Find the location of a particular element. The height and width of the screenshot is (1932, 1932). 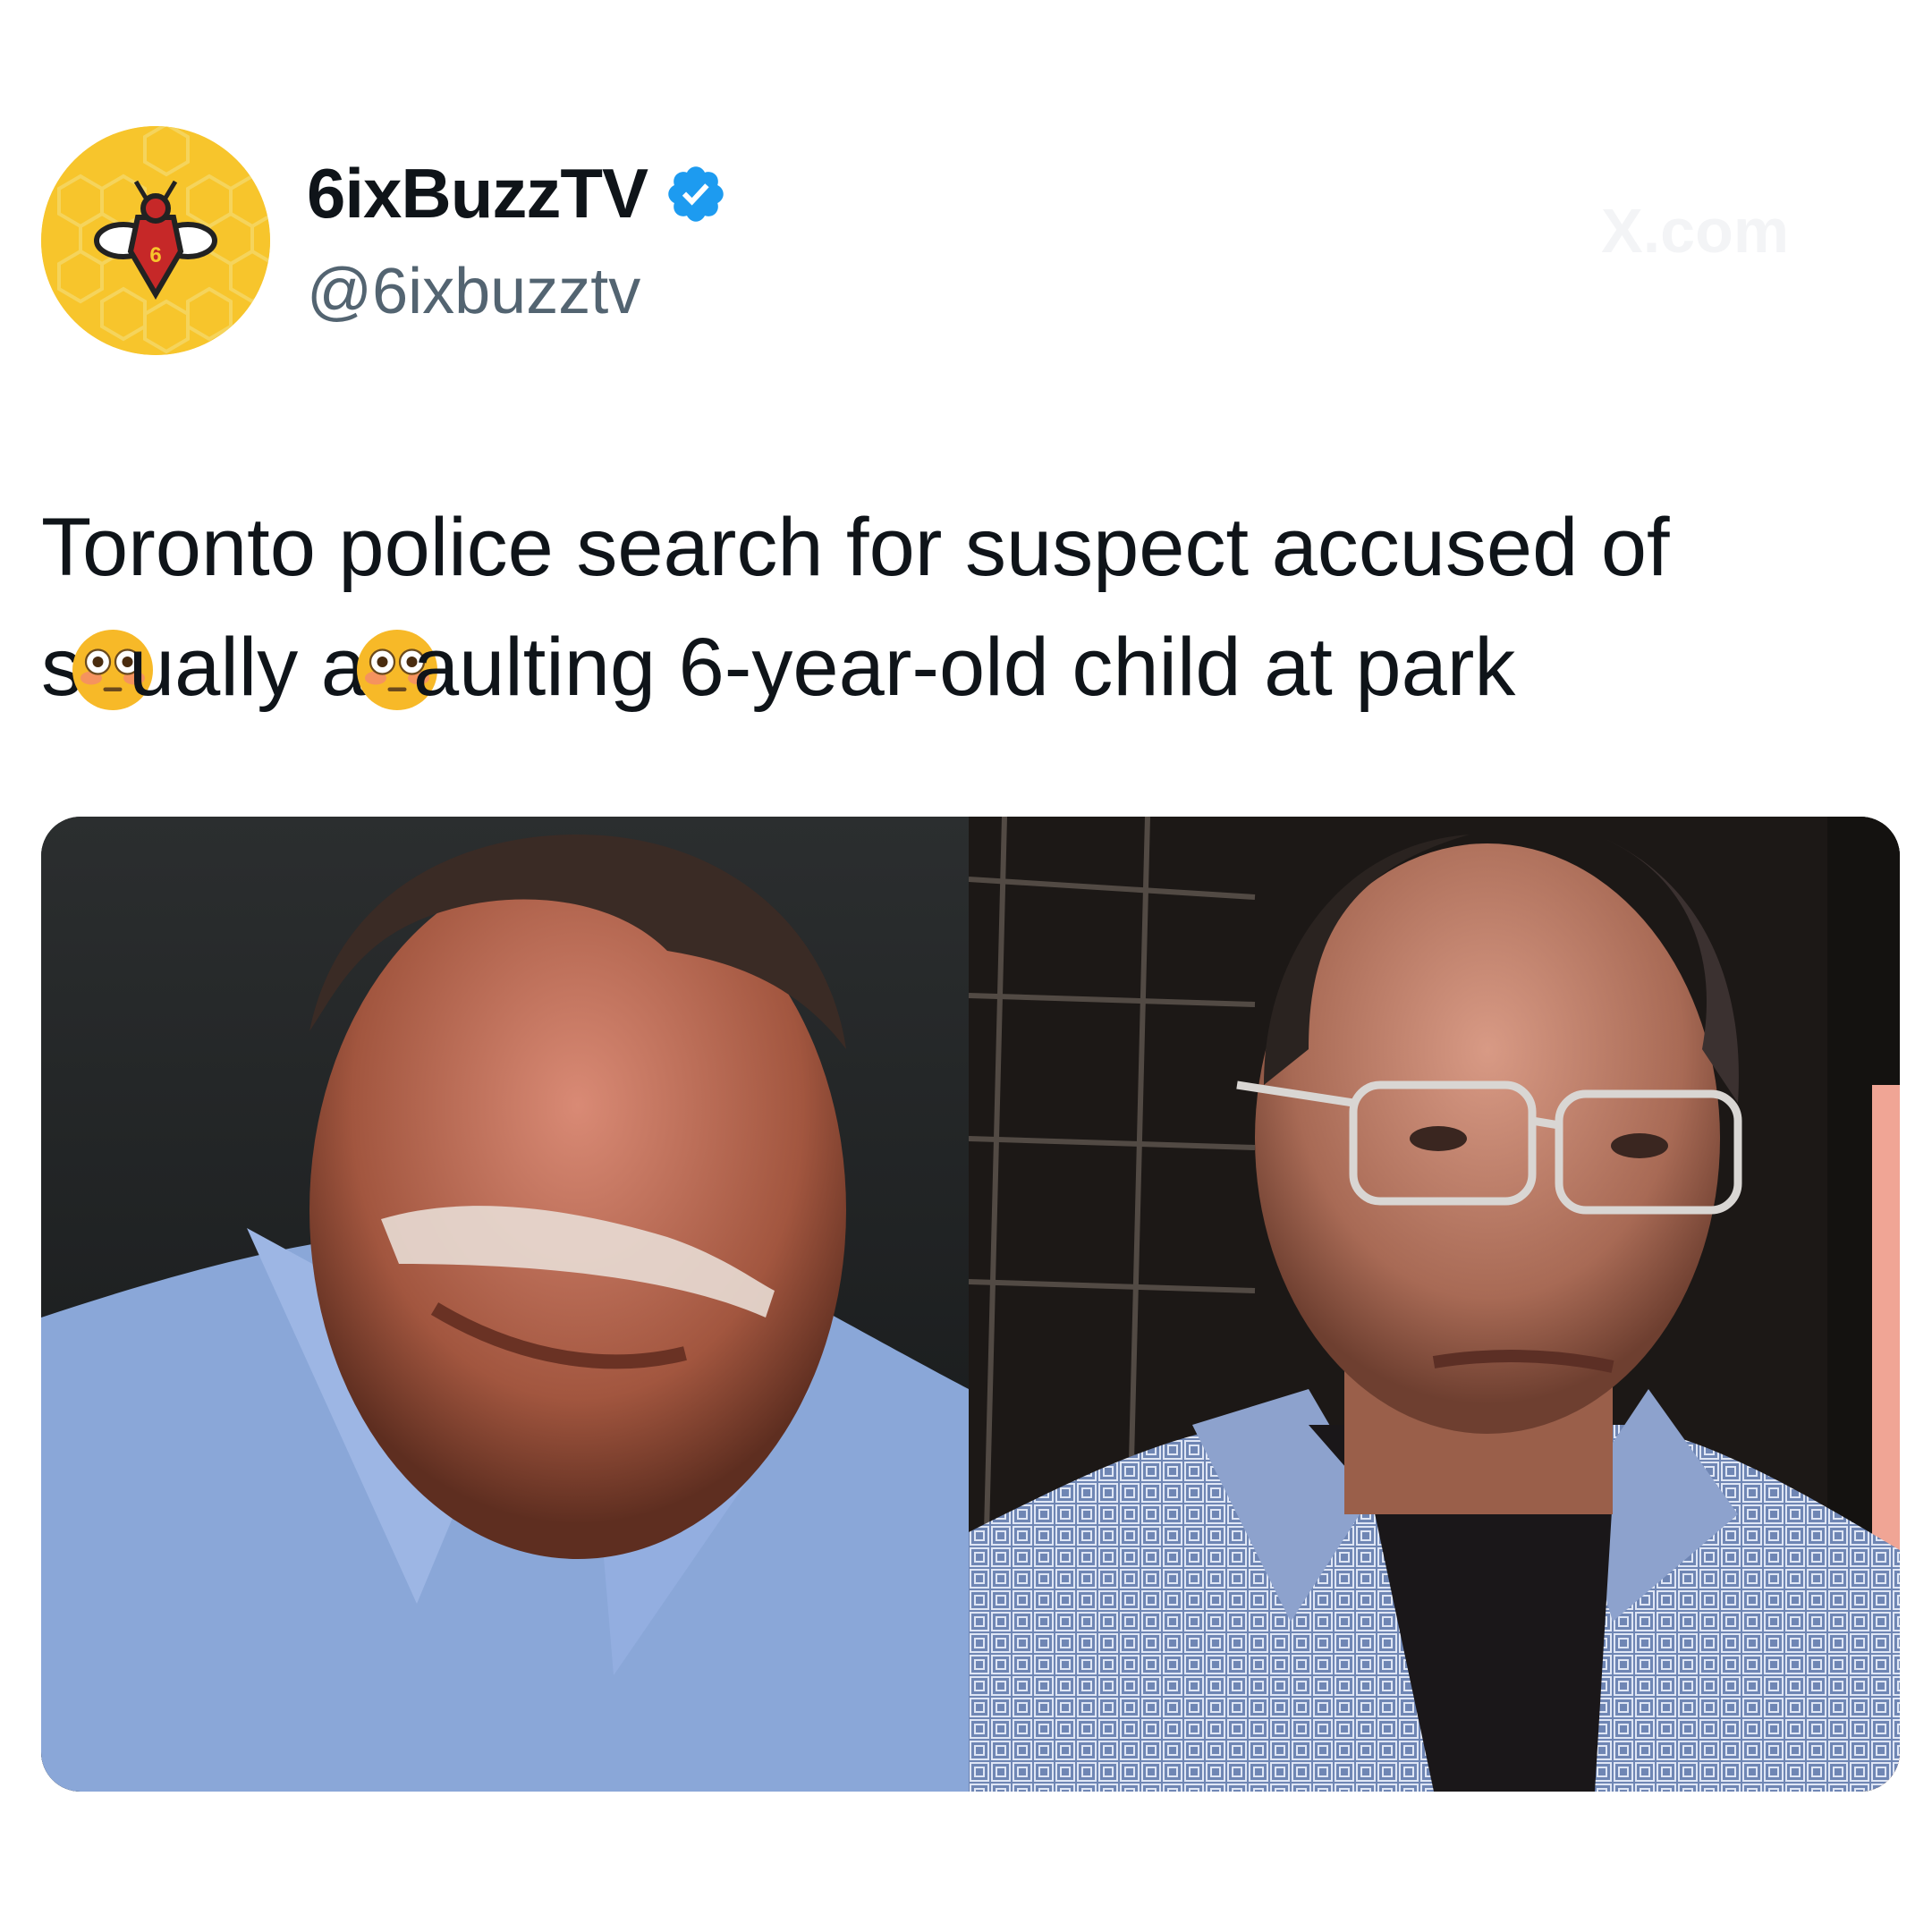

avatar: 6 is located at coordinates (155, 240).